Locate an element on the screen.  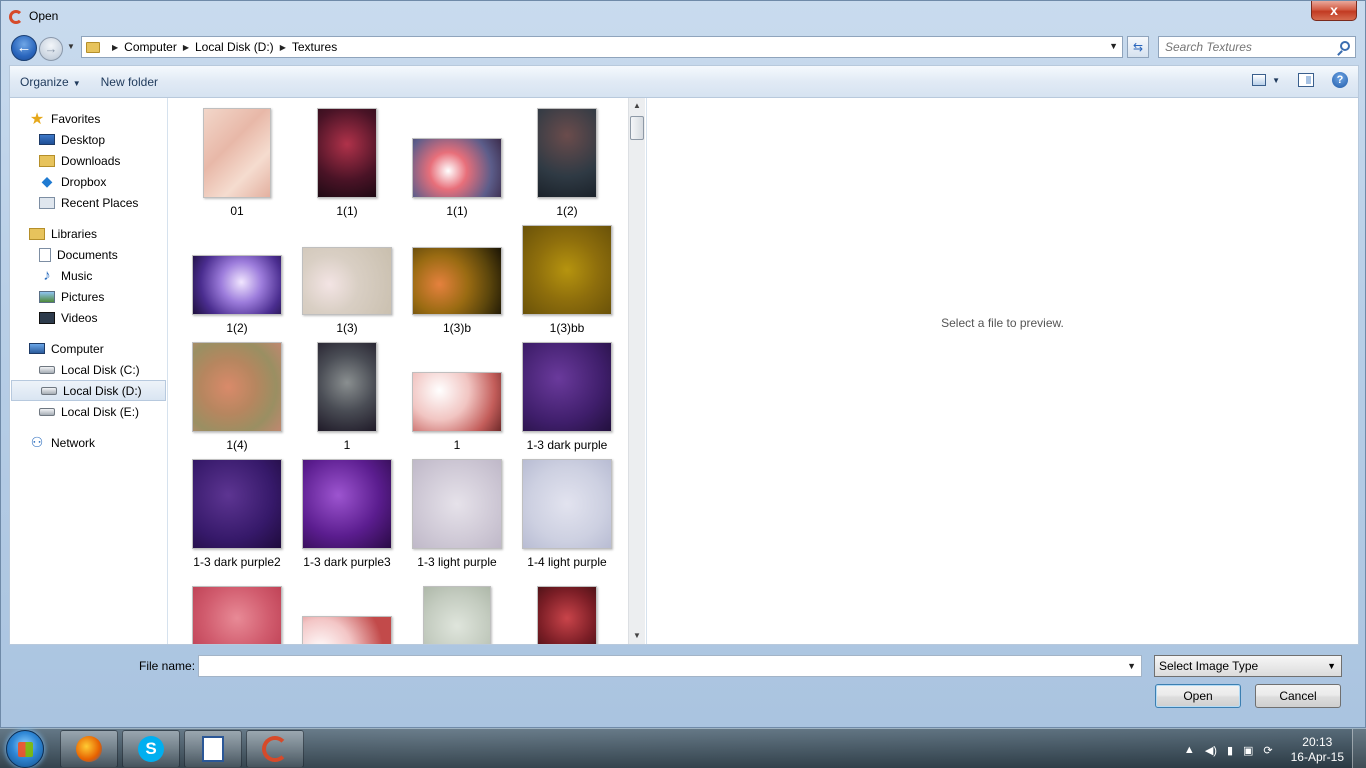
sidebar-item-local-disk-e: Local Disk (E:) is located at coordinates (88, 411).